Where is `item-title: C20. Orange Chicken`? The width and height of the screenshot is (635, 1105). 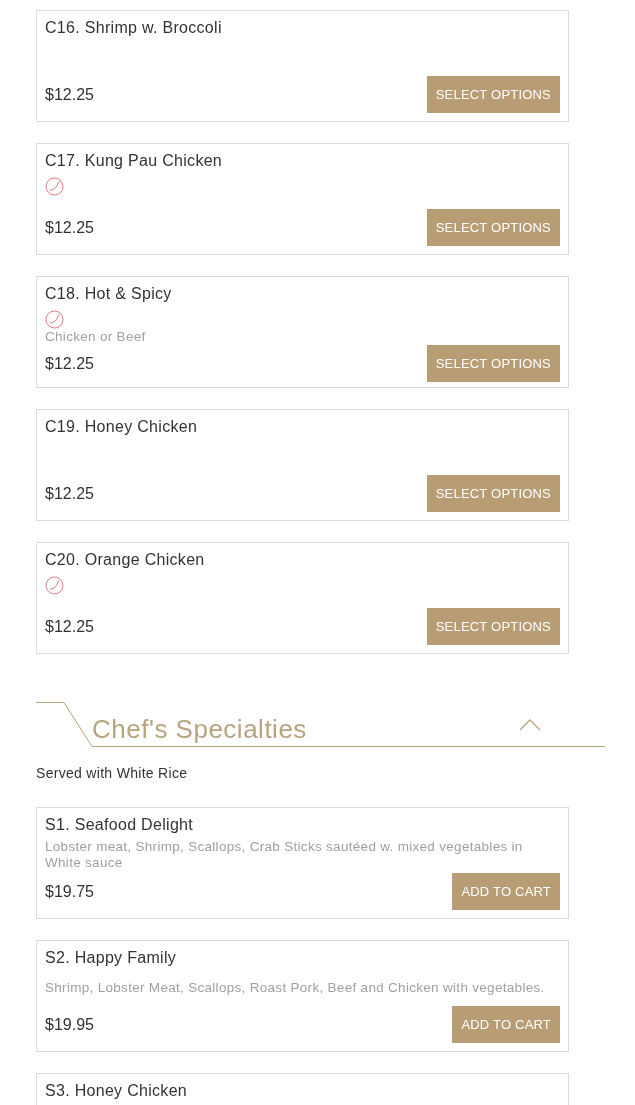 item-title: C20. Orange Chicken is located at coordinates (125, 560).